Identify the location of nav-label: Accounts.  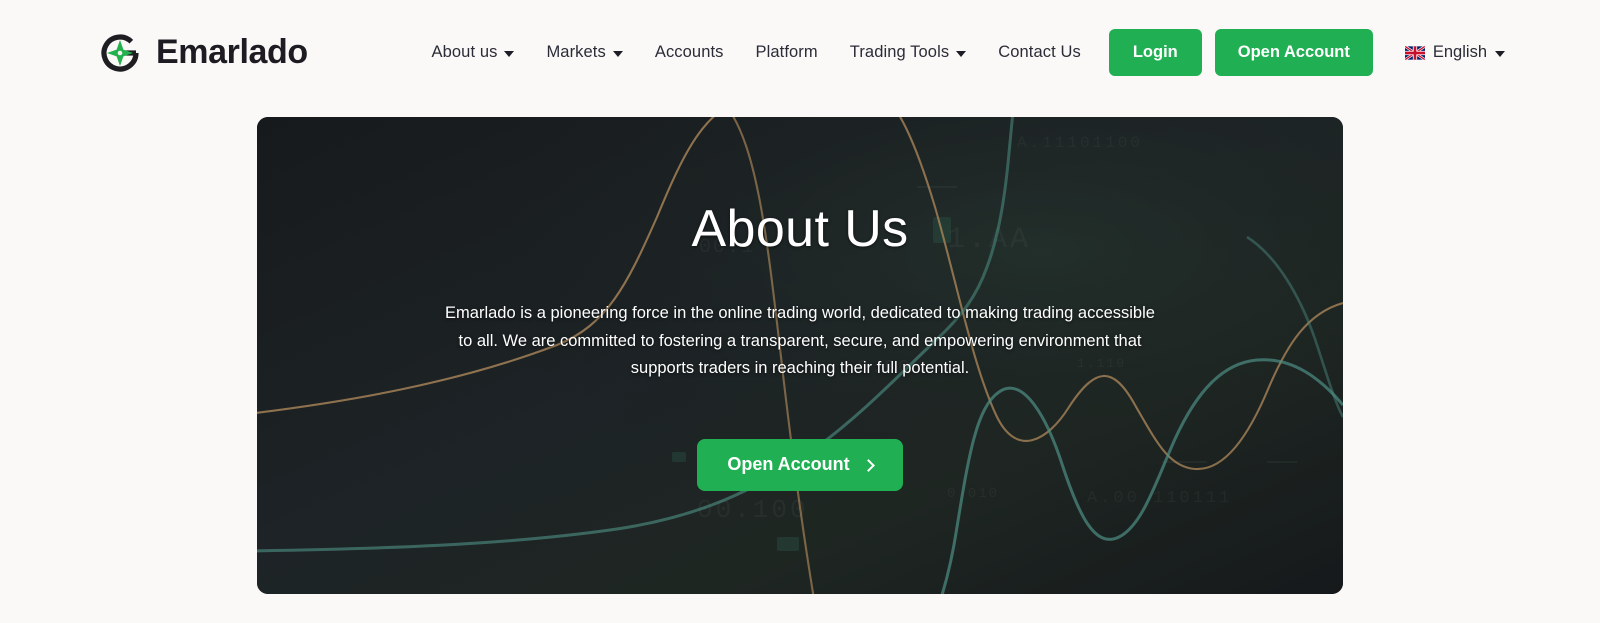
(689, 52).